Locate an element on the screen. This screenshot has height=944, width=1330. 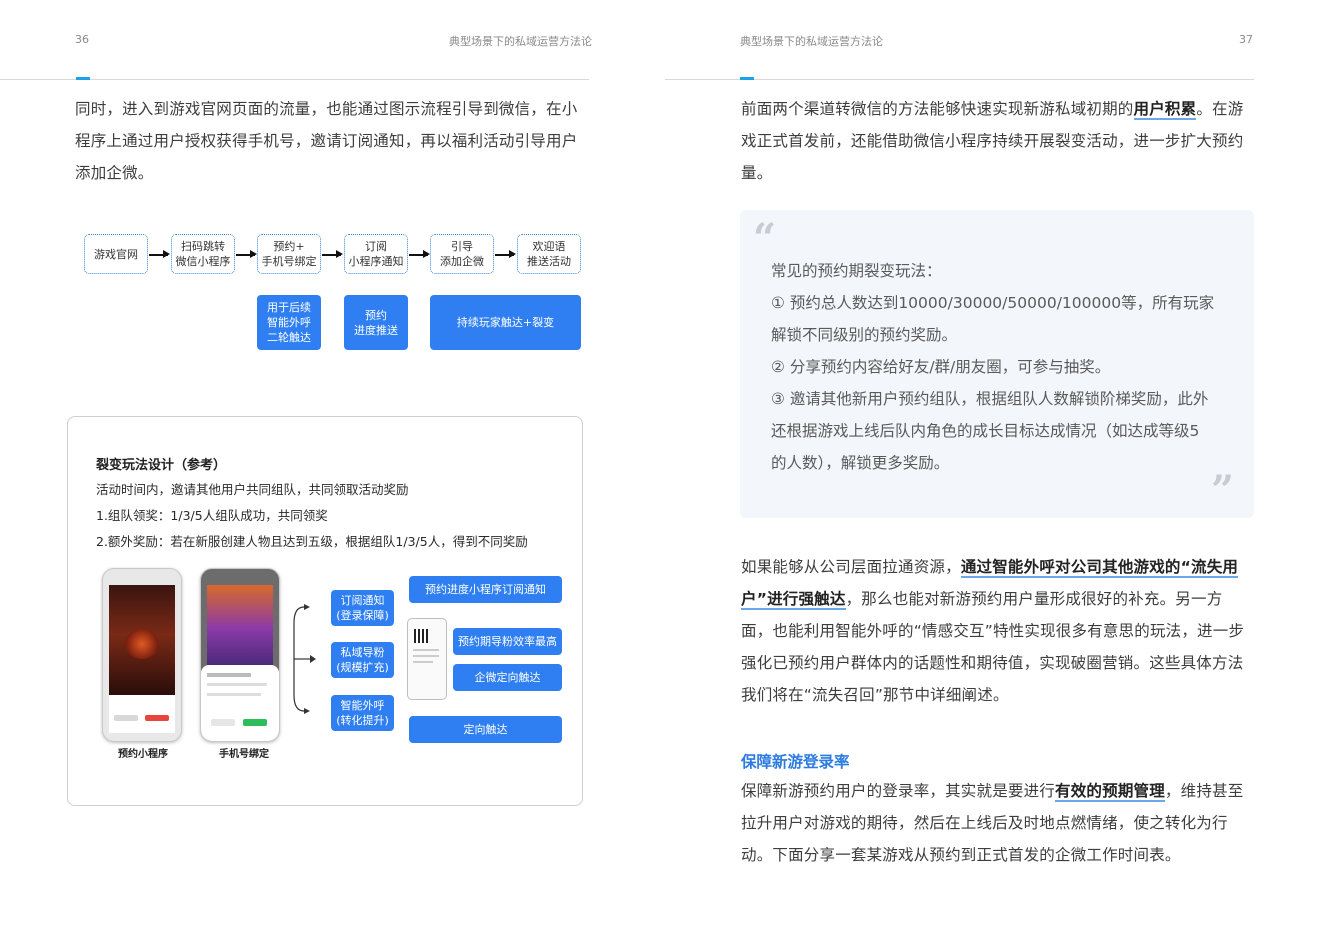
quote-line: ③ 邀请其他新用户预约组队，根据组队人数解锁阶梯奖励，此外 is located at coordinates (990, 399).